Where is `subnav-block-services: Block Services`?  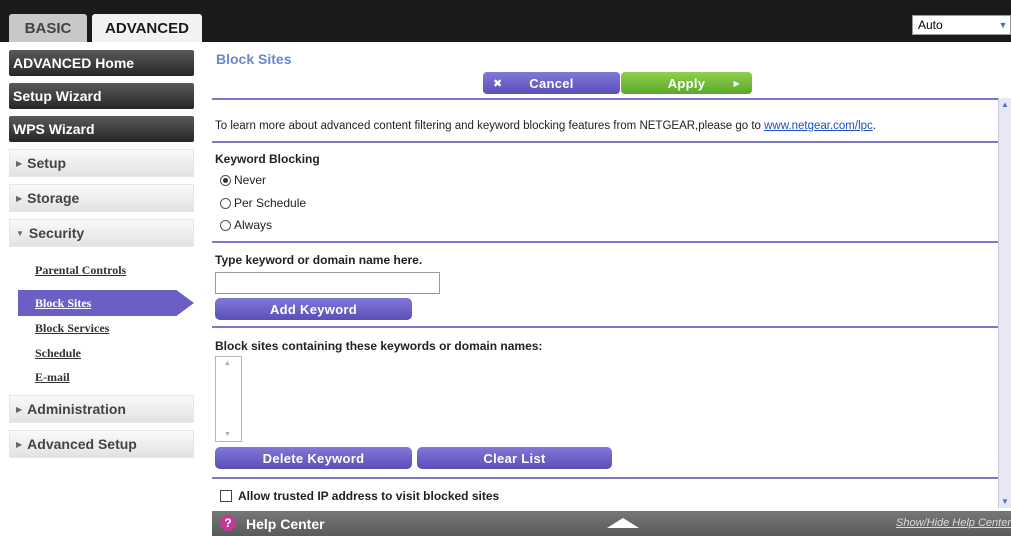 subnav-block-services: Block Services is located at coordinates (72, 328).